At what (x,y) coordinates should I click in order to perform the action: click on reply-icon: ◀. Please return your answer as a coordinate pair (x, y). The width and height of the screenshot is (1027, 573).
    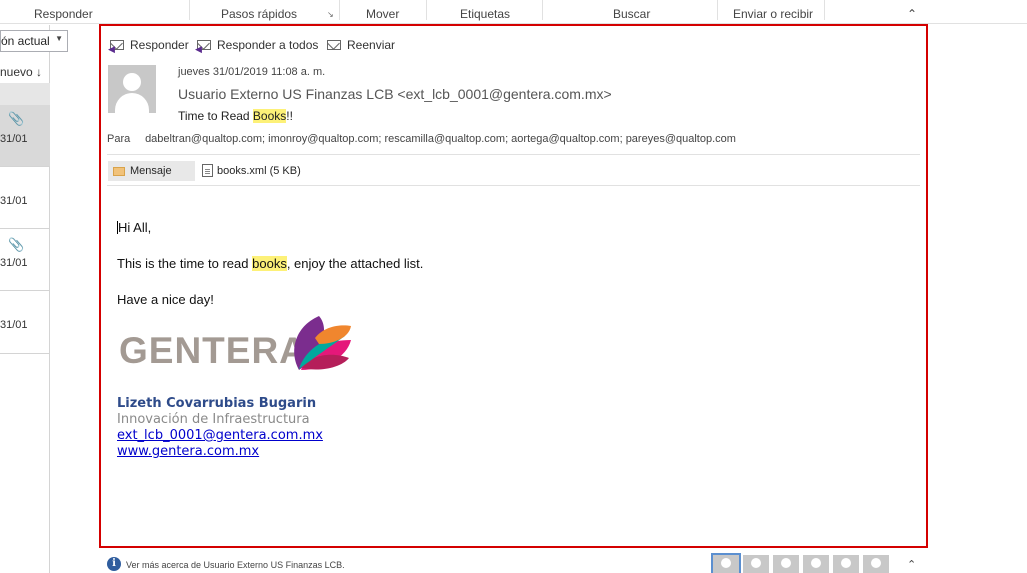
    Looking at the image, I should click on (117, 46).